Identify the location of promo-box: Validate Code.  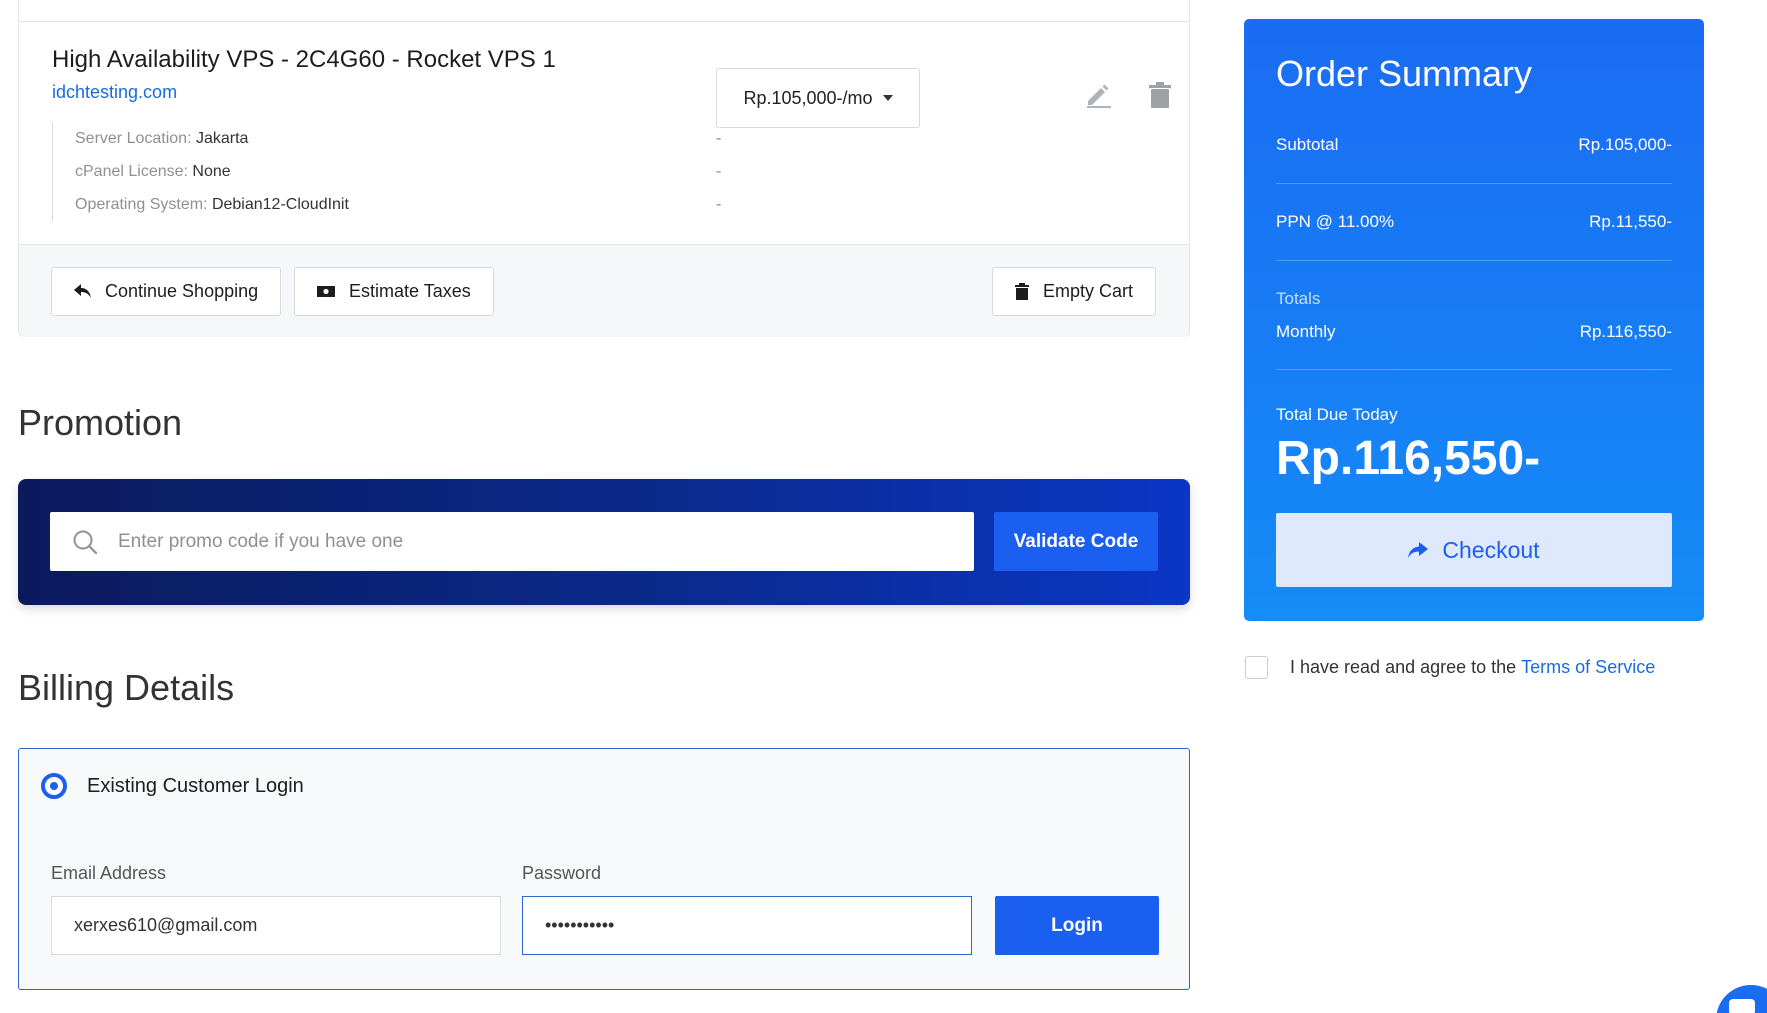
(604, 542).